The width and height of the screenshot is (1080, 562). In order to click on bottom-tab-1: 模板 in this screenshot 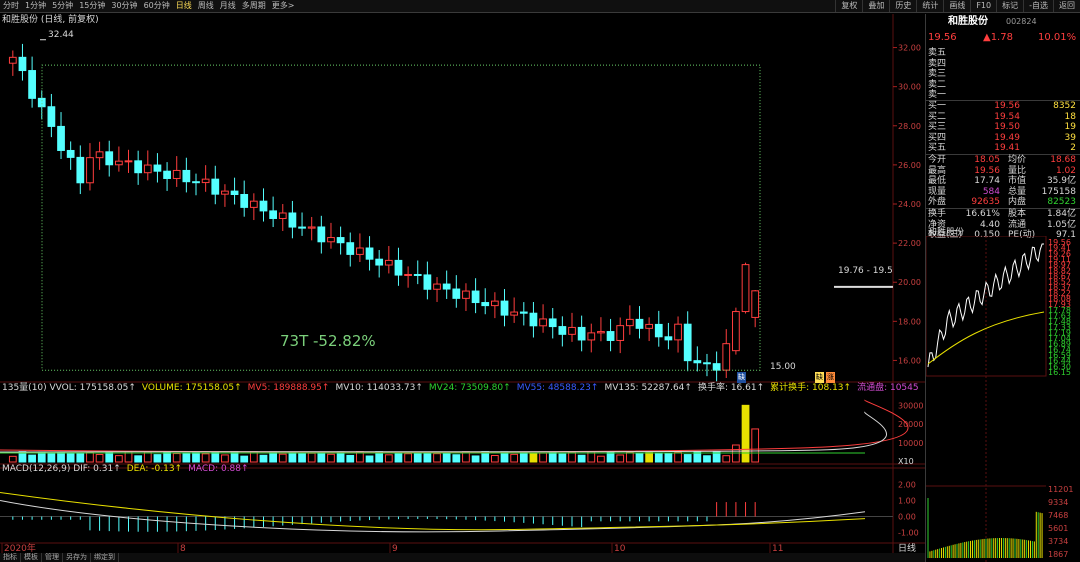, I will do `click(31, 557)`.